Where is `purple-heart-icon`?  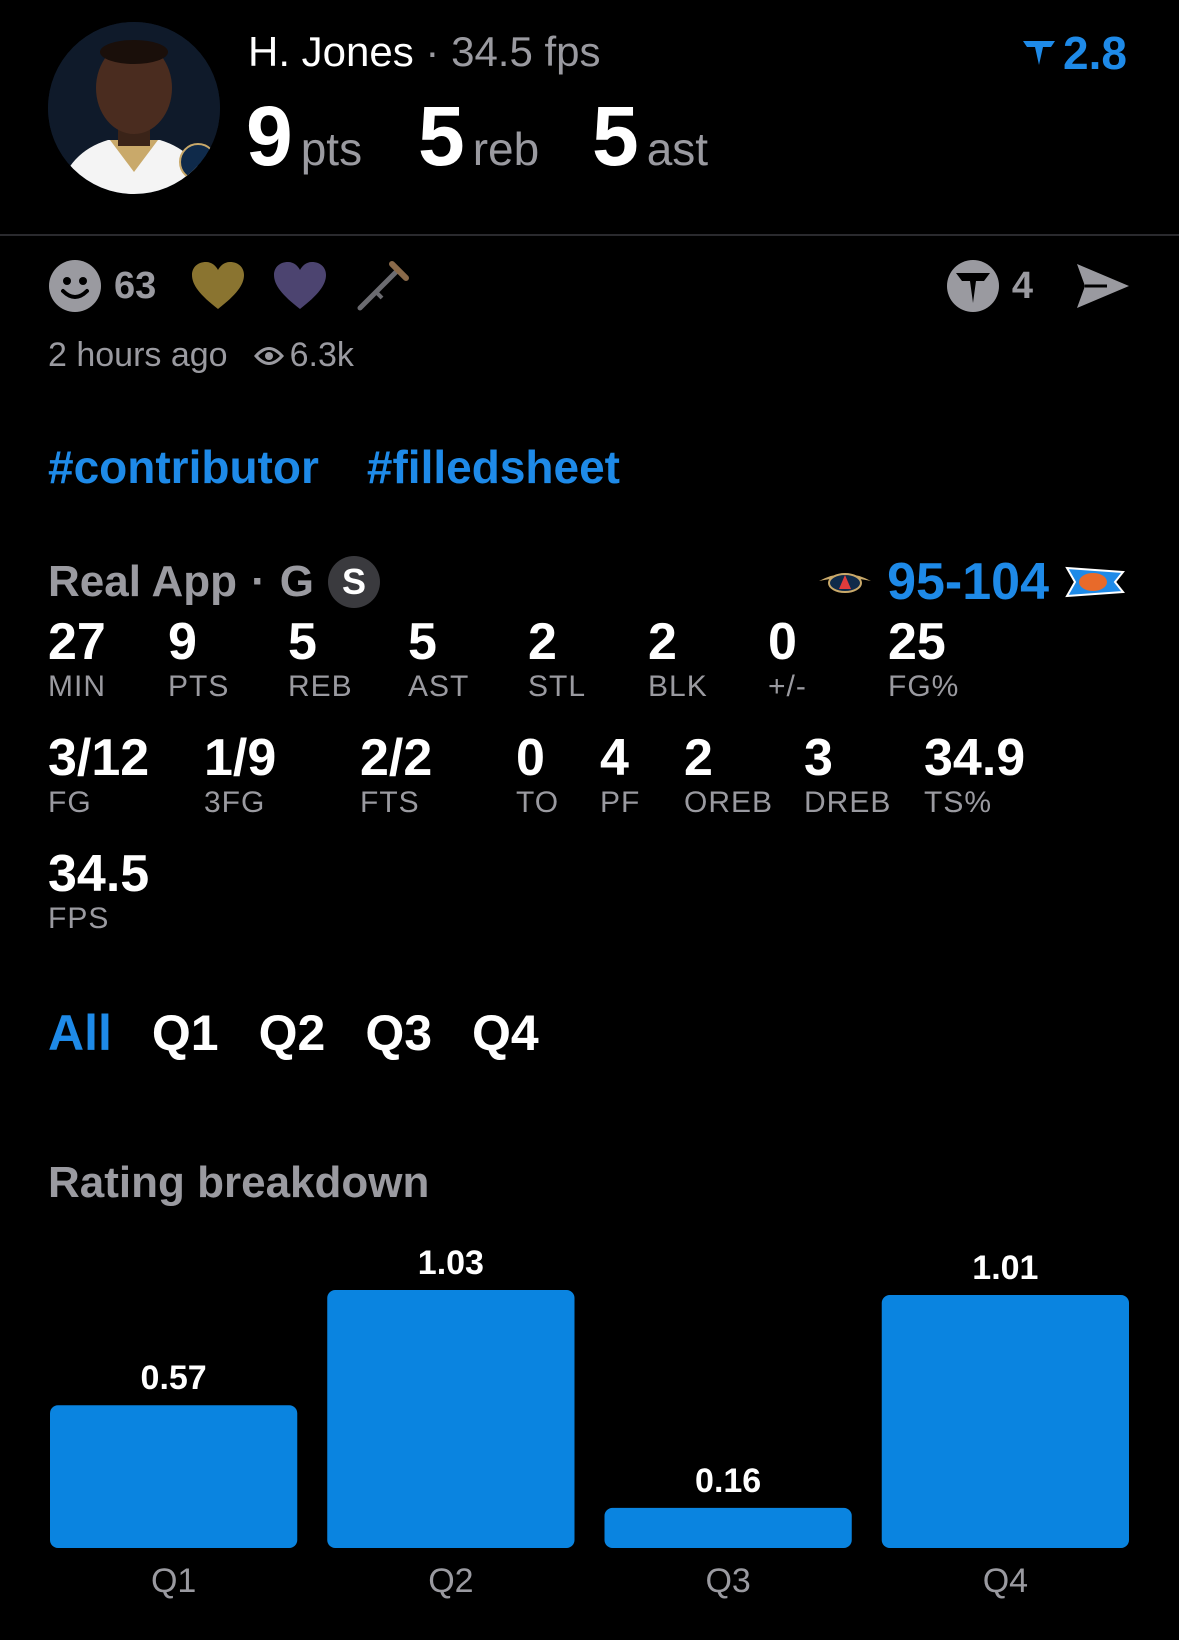
purple-heart-icon is located at coordinates (300, 286).